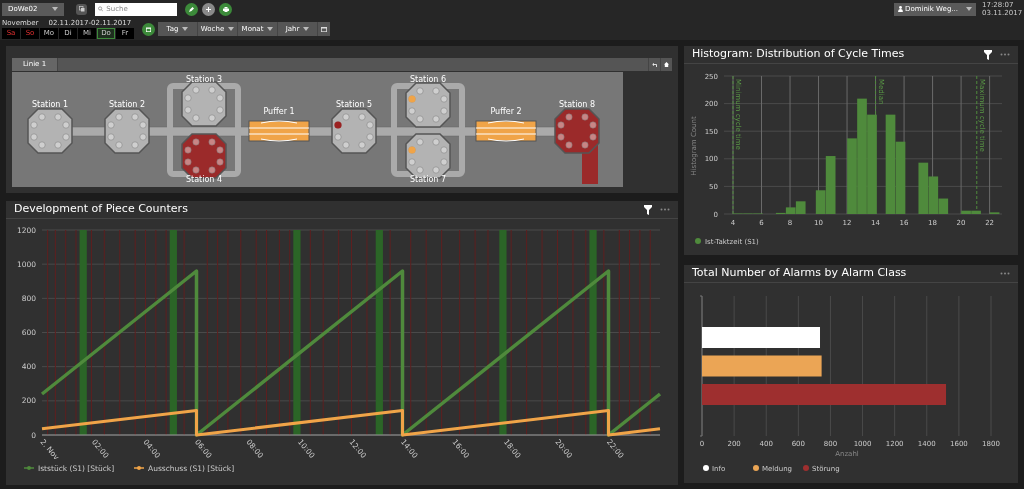 The image size is (1024, 489). What do you see at coordinates (799, 54) in the screenshot?
I see `panel-title: Histogram: Distribution of Cycle Times` at bounding box center [799, 54].